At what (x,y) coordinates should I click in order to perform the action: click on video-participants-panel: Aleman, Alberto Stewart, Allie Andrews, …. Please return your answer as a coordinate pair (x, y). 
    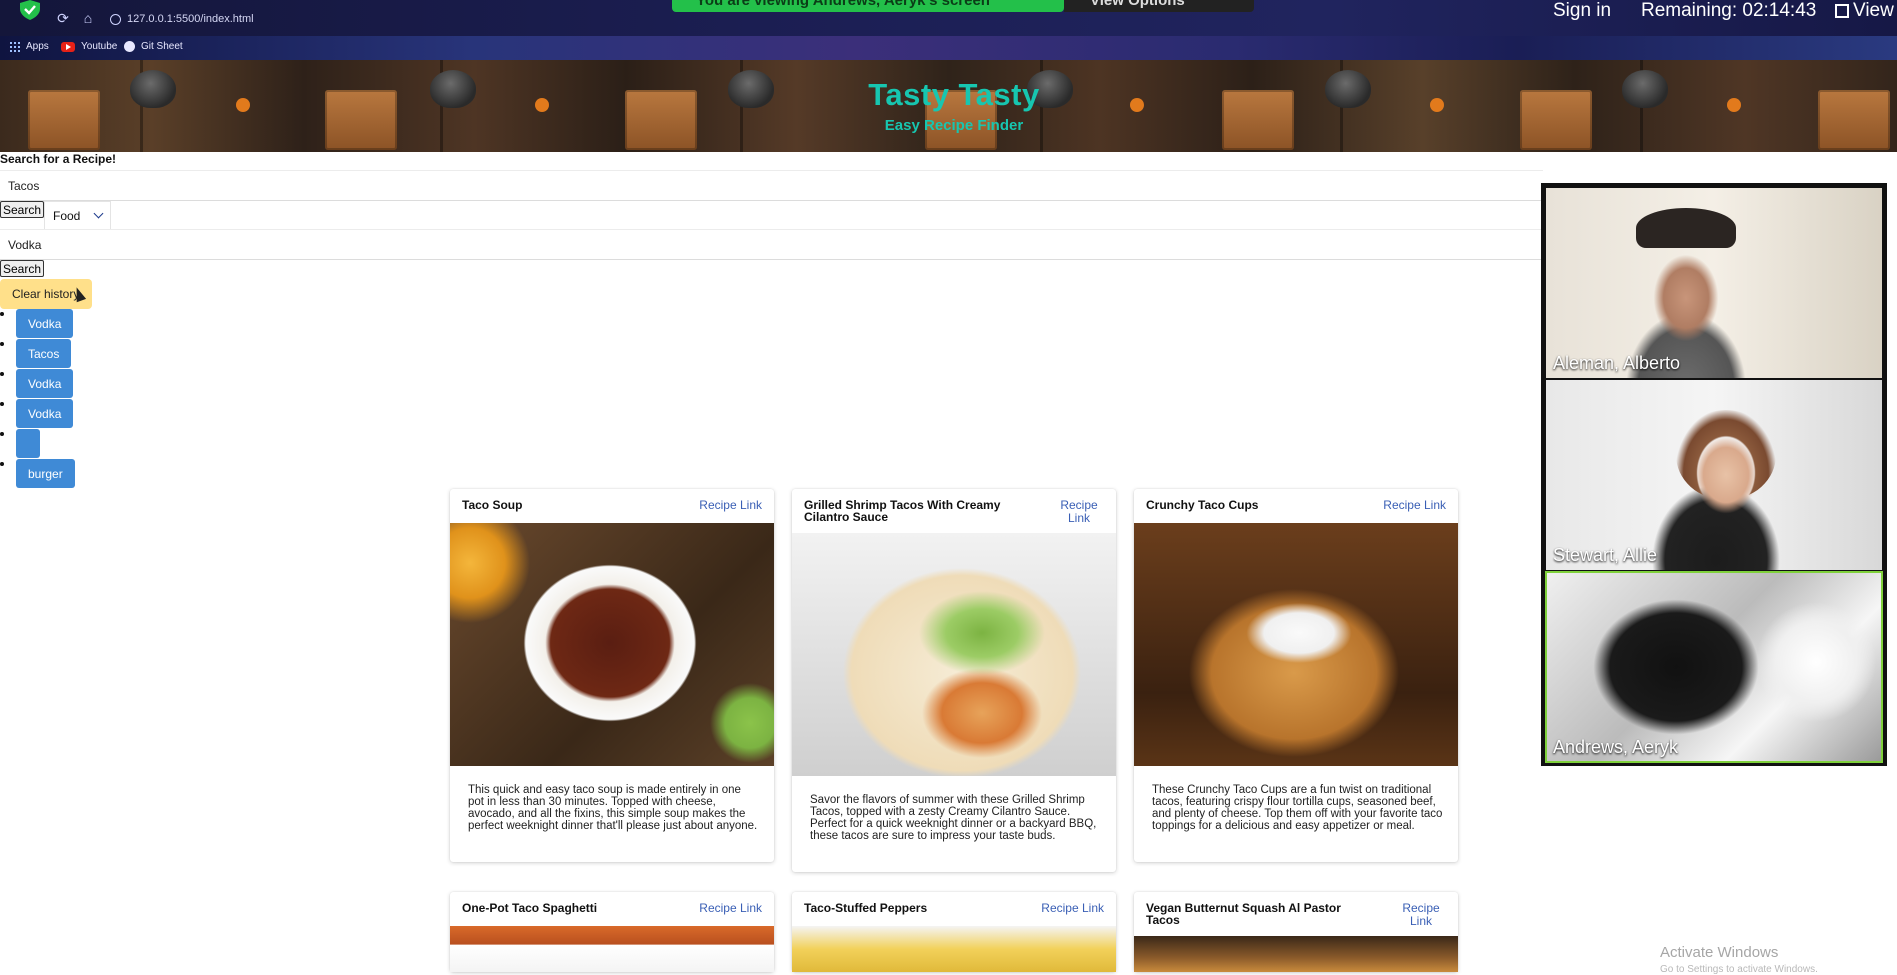
    Looking at the image, I should click on (1714, 474).